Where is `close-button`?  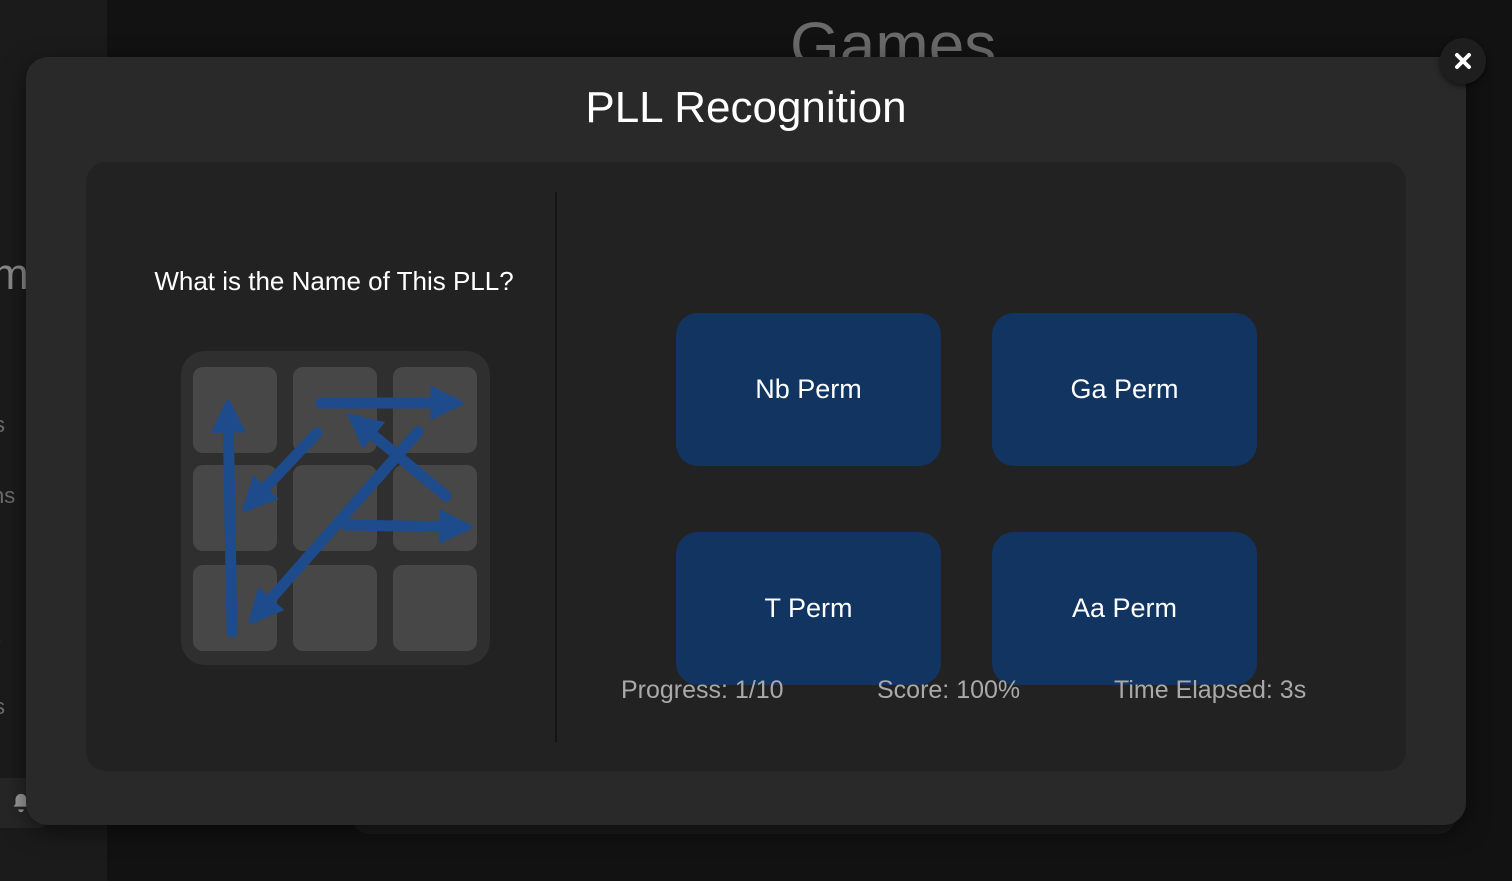 close-button is located at coordinates (1463, 61).